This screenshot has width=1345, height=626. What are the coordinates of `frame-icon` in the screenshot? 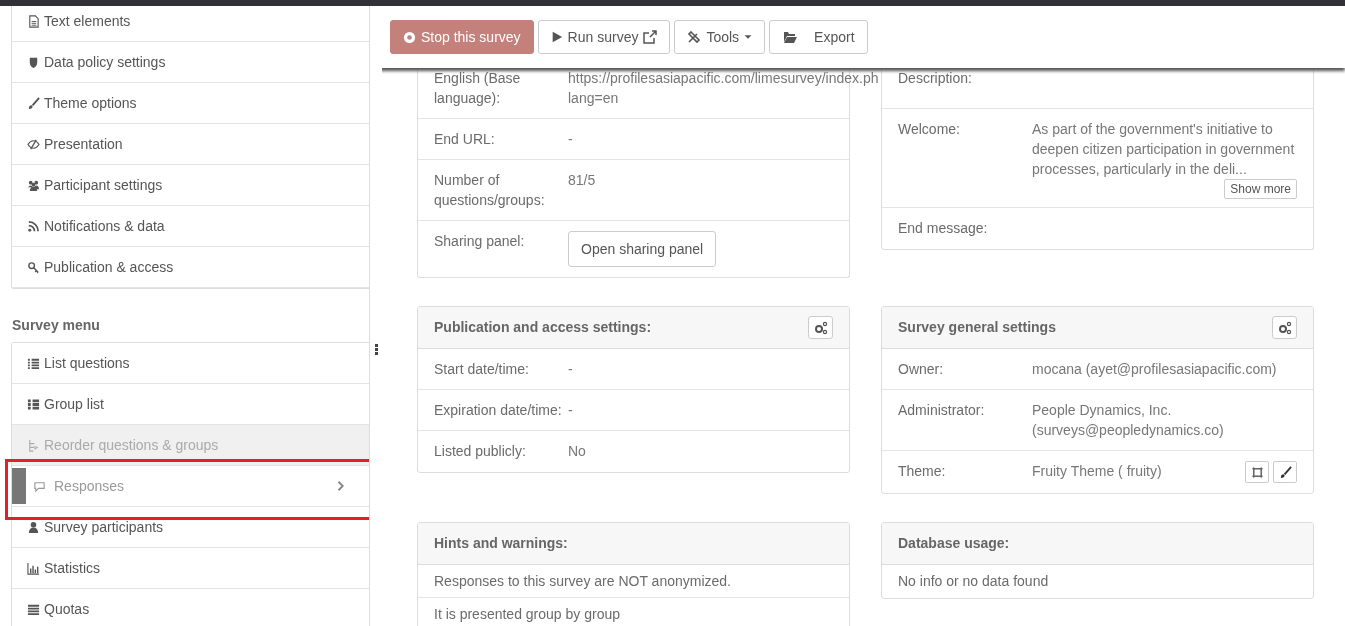 It's located at (1257, 472).